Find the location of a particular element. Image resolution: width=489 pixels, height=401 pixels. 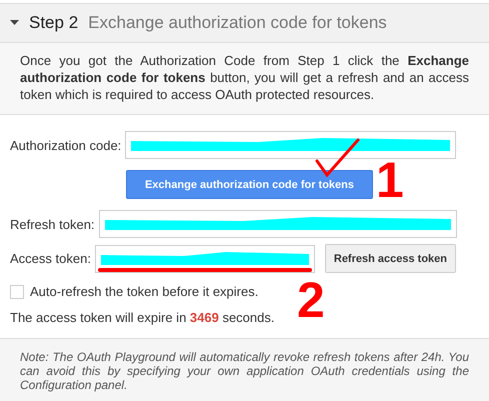

section-header: Step 2 Exchange authorization code for tokens is located at coordinates (244, 23).